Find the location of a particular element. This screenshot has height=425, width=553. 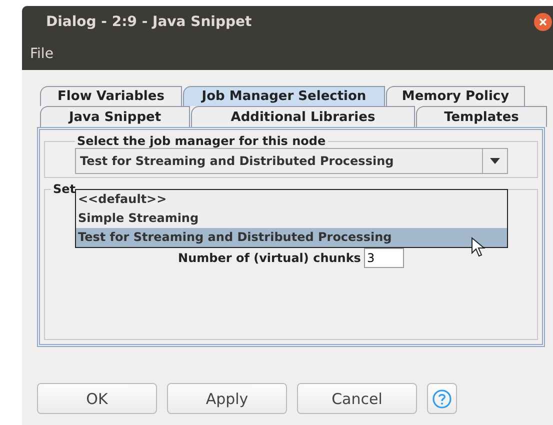

help-icon is located at coordinates (442, 398).